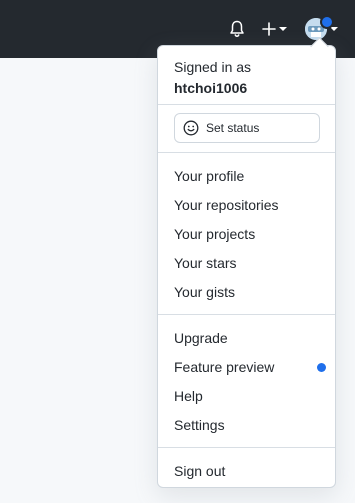  Describe the element at coordinates (249, 234) in the screenshot. I see `menu-item-your-projects: Your projects` at that location.